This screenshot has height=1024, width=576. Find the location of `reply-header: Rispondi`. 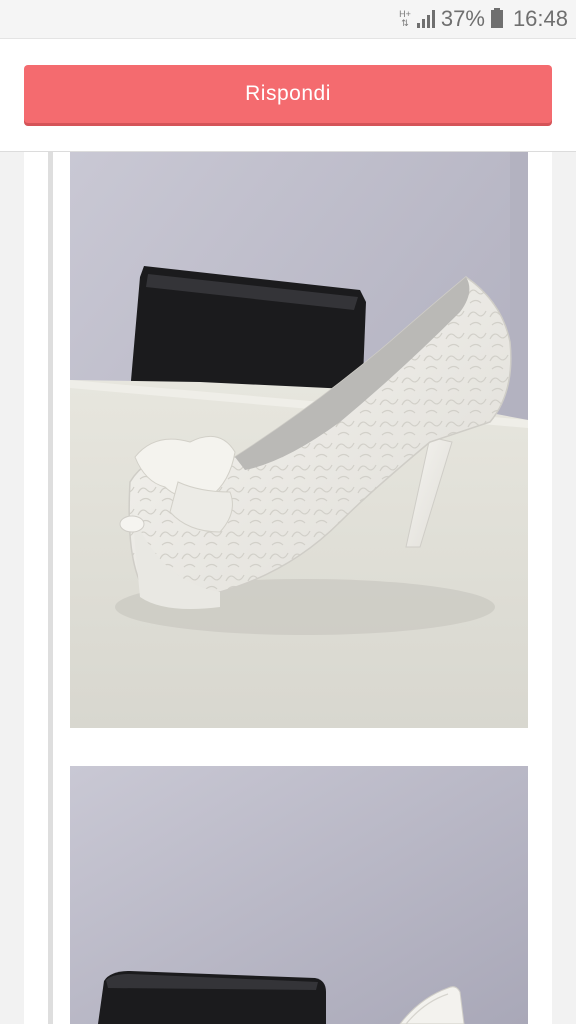

reply-header: Rispondi is located at coordinates (288, 95).